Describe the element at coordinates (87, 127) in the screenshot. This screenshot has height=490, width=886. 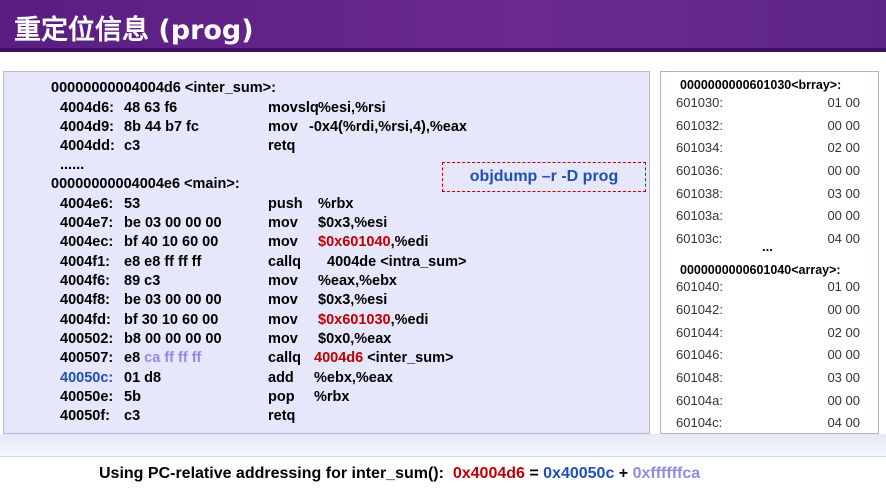
I see `addr: 4004d9:` at that location.